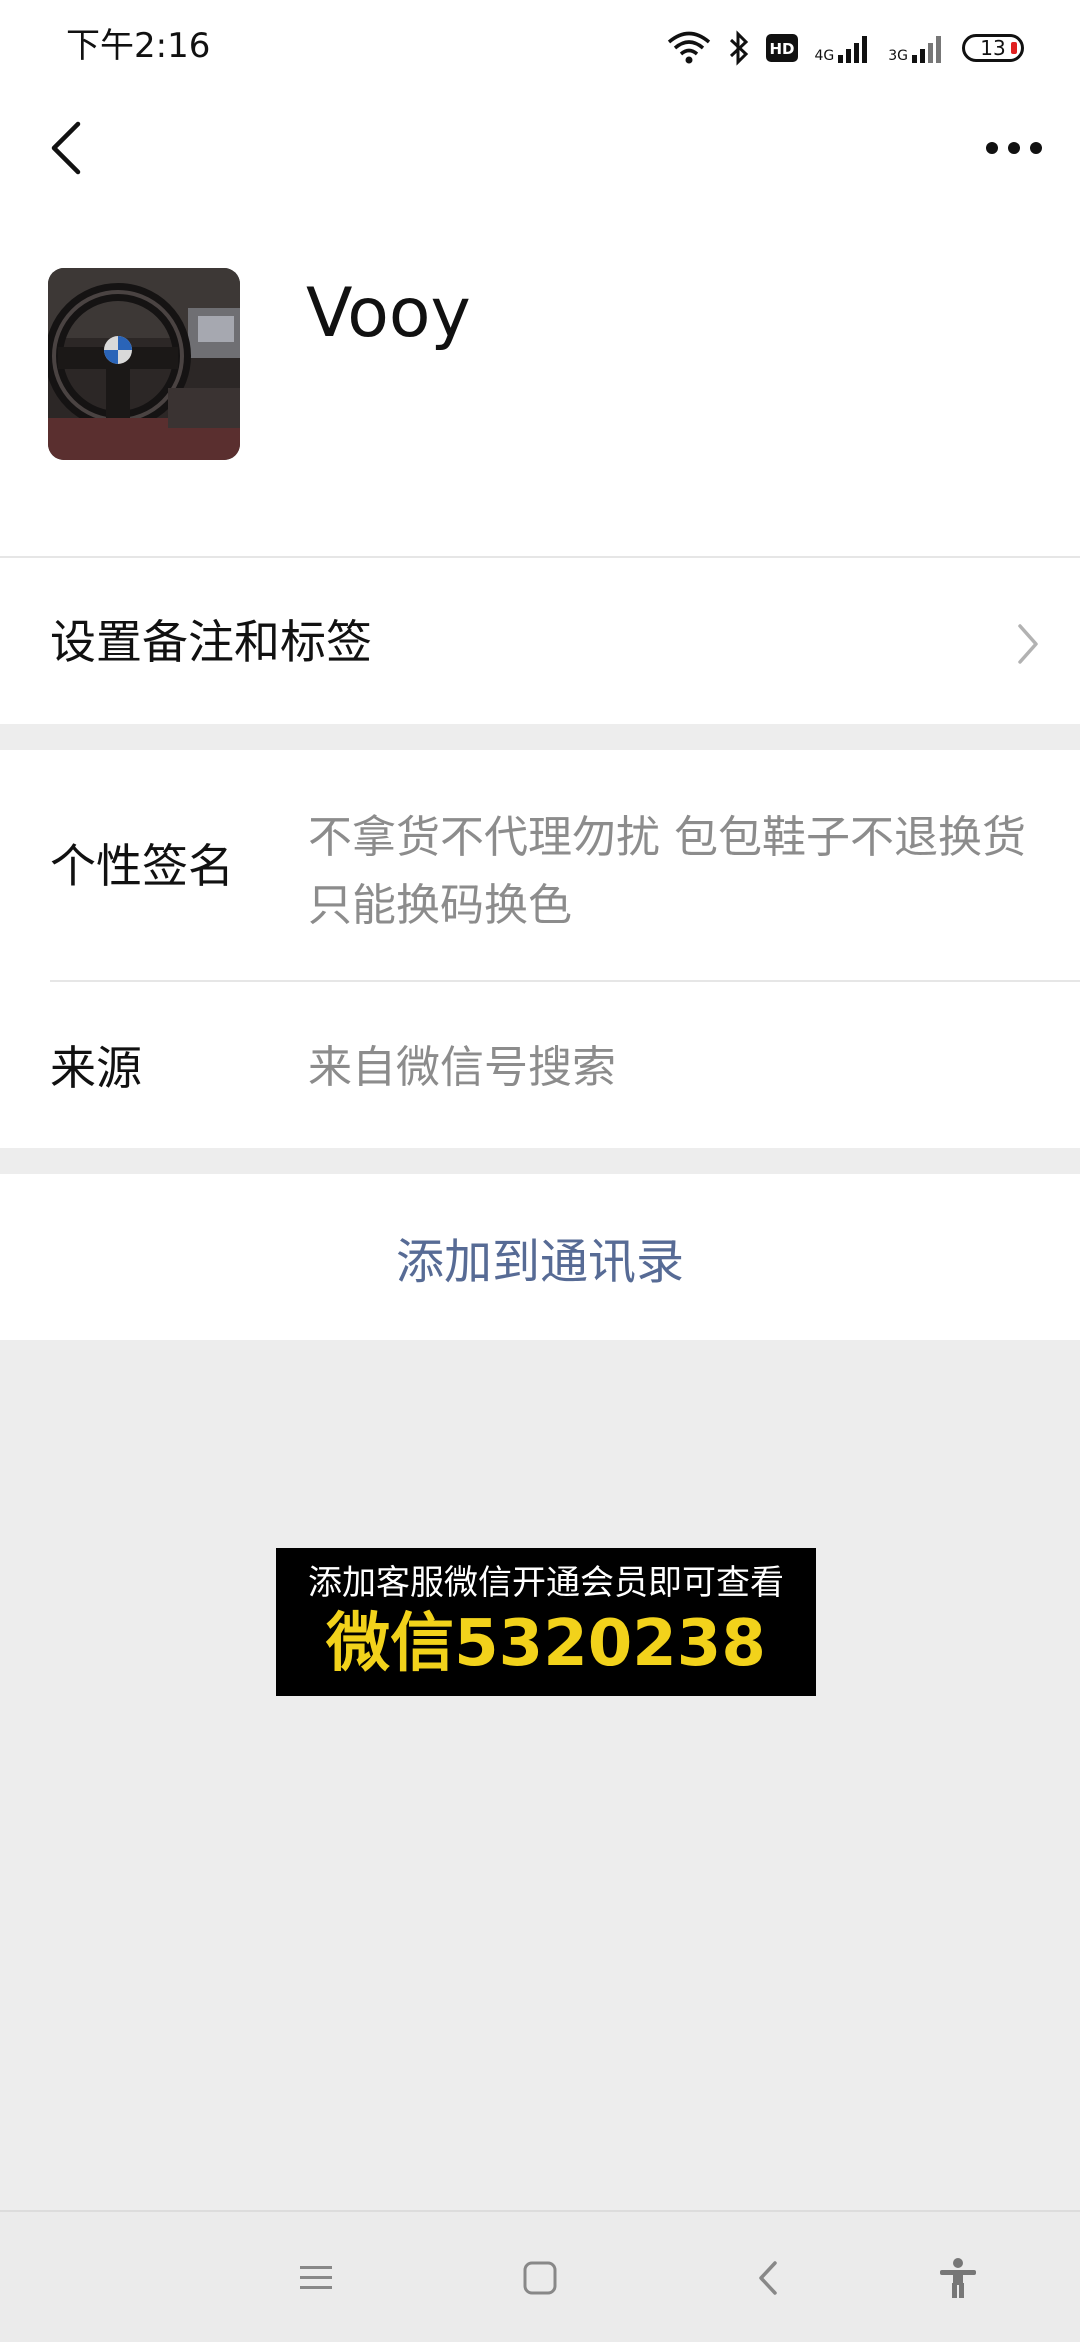 This screenshot has width=1080, height=2342. I want to click on back-triangle-icon, so click(768, 2278).